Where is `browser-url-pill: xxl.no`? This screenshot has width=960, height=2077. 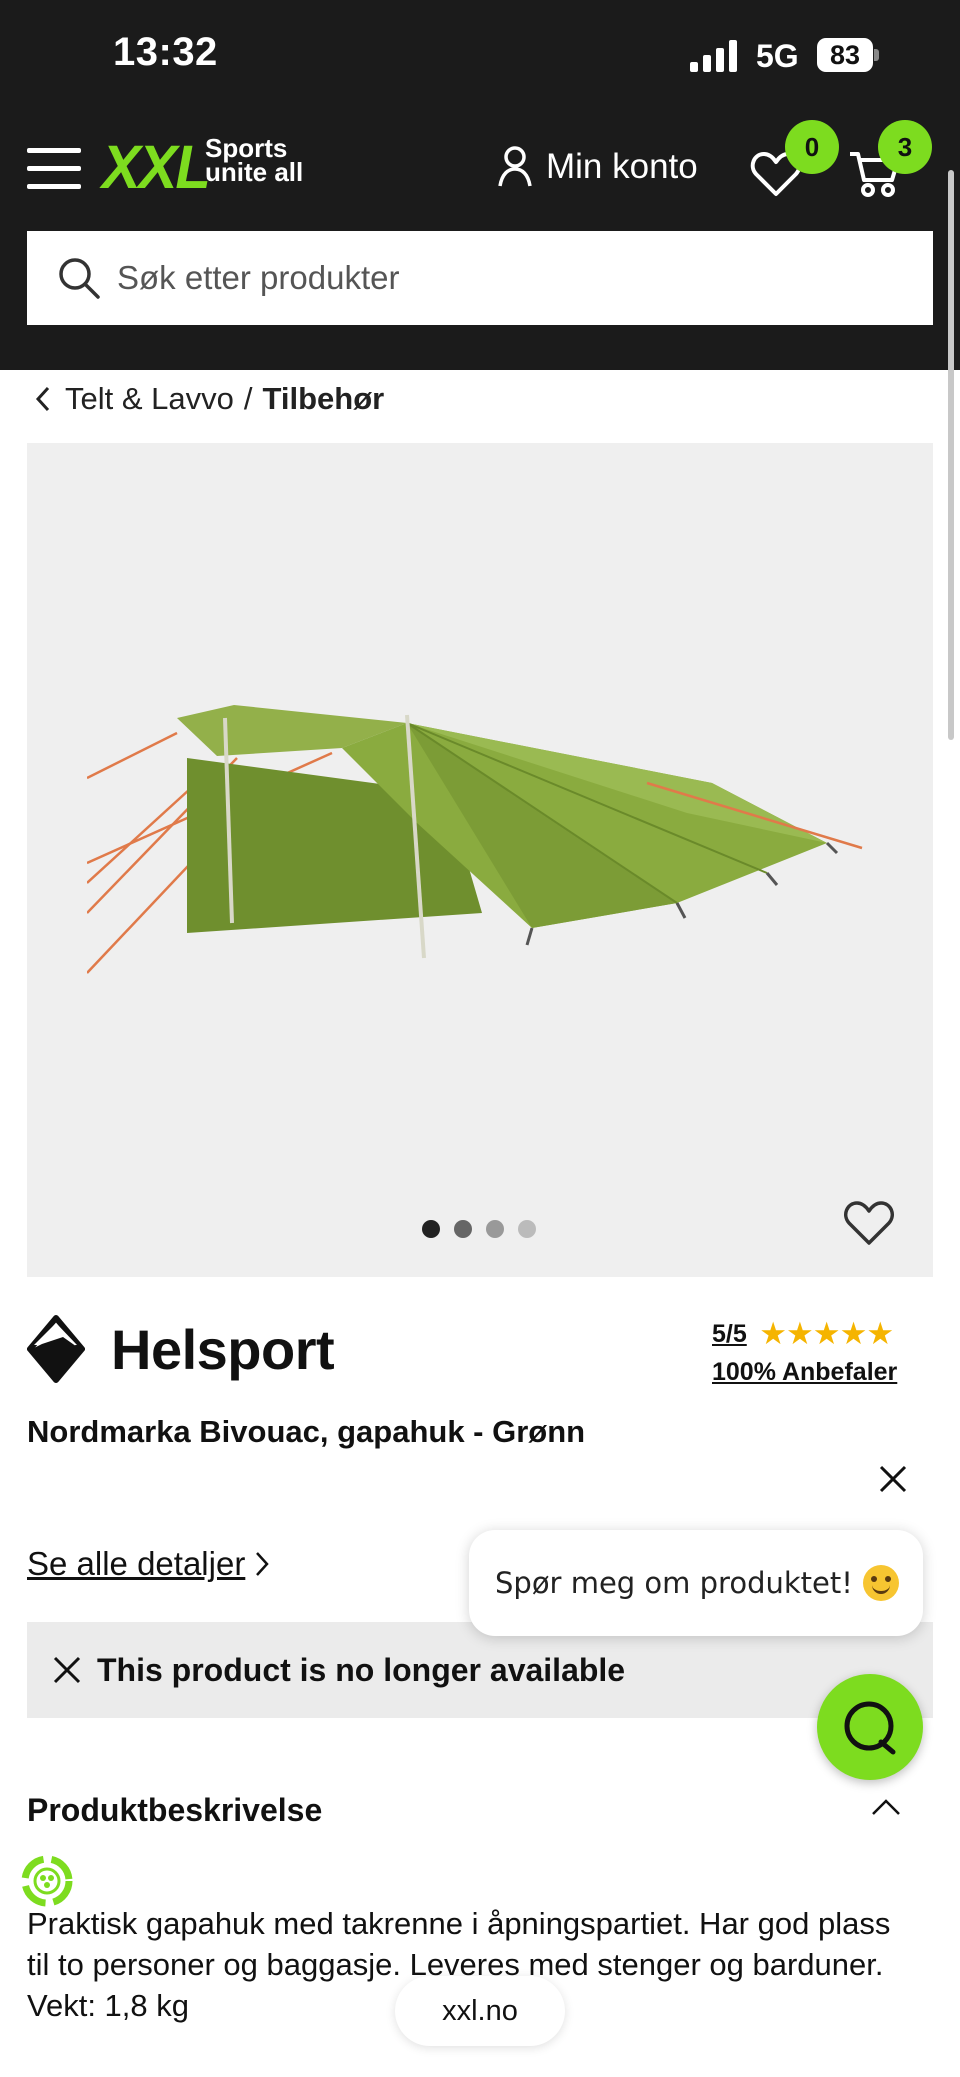
browser-url-pill: xxl.no is located at coordinates (480, 2011).